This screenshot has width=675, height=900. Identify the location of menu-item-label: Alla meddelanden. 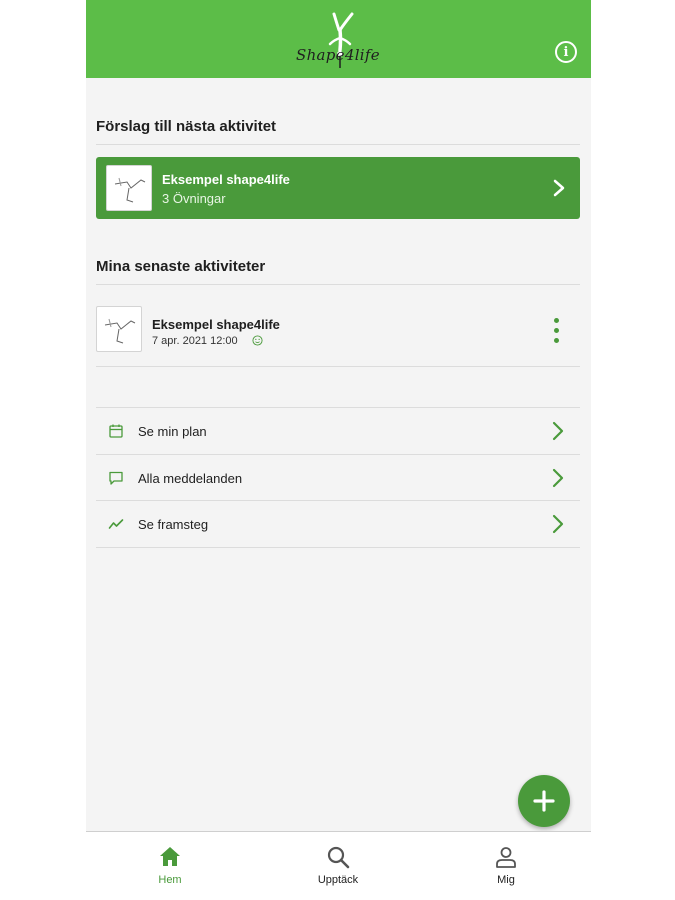
(190, 478).